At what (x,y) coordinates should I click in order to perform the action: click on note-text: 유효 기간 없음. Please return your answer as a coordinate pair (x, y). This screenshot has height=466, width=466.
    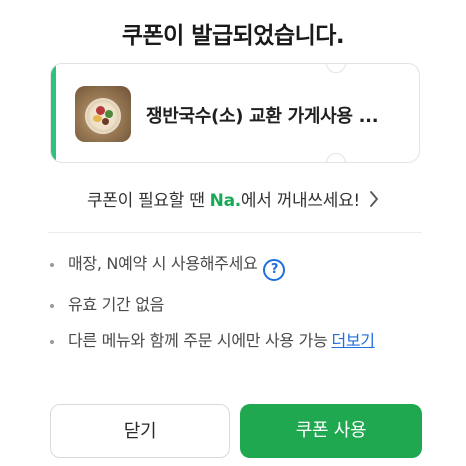
    Looking at the image, I should click on (116, 304).